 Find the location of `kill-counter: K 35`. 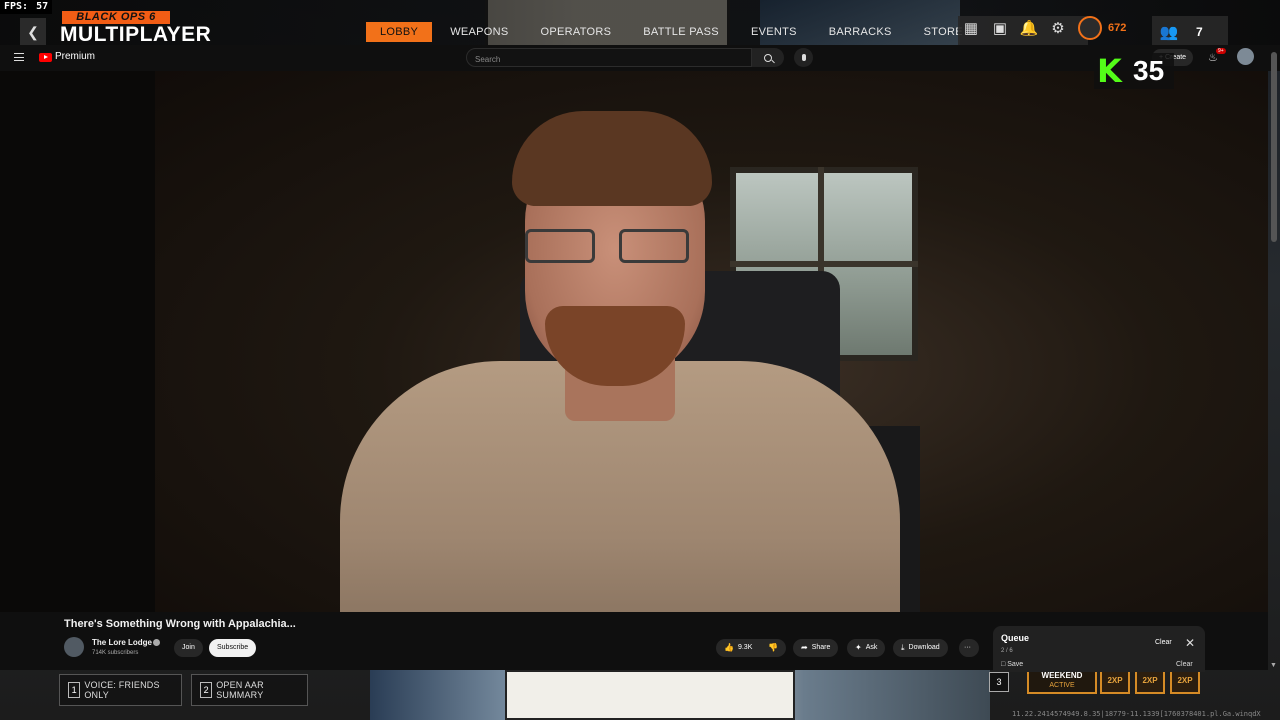

kill-counter: K 35 is located at coordinates (1134, 71).